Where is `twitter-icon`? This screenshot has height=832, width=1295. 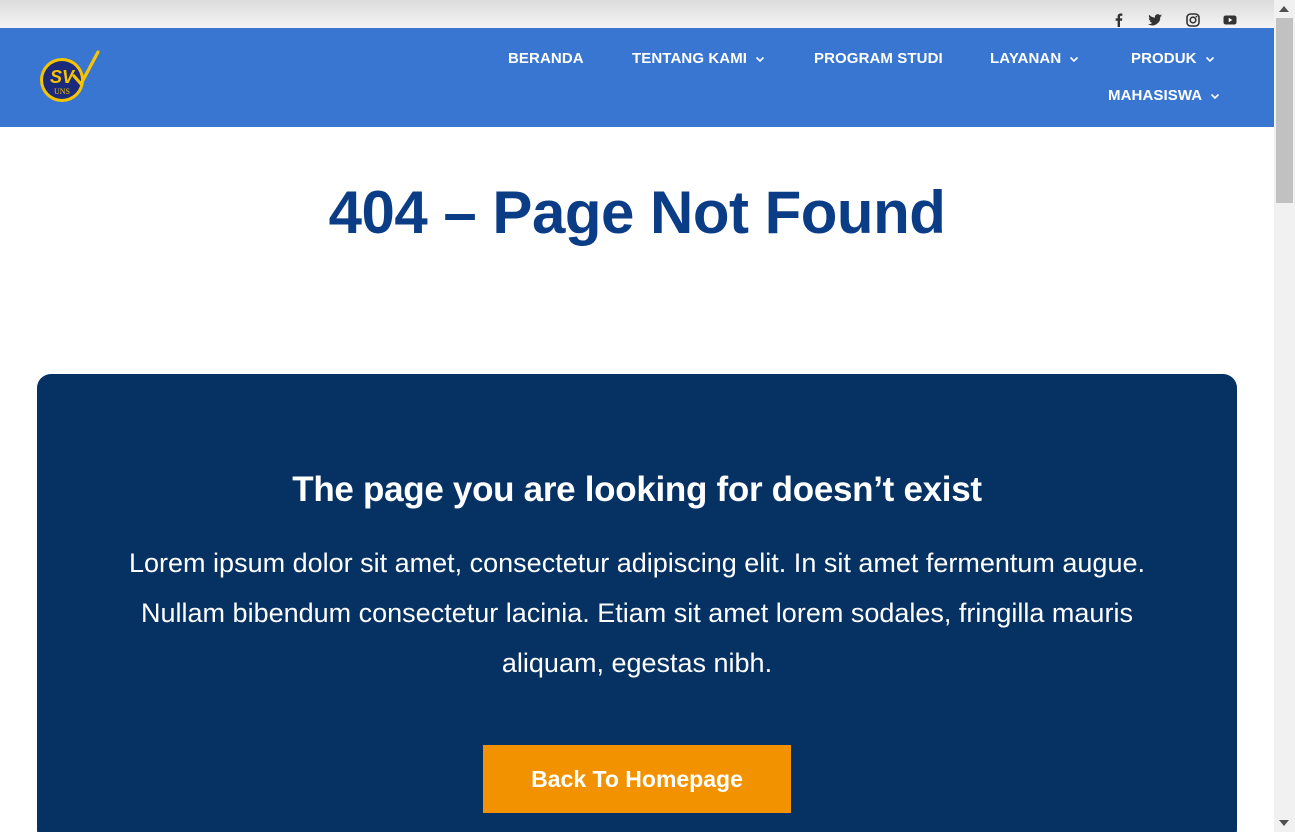 twitter-icon is located at coordinates (1155, 20).